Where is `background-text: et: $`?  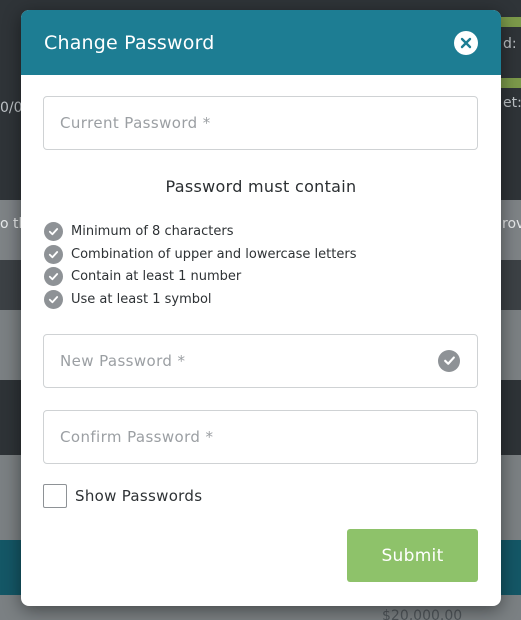
background-text: et: $ is located at coordinates (512, 103).